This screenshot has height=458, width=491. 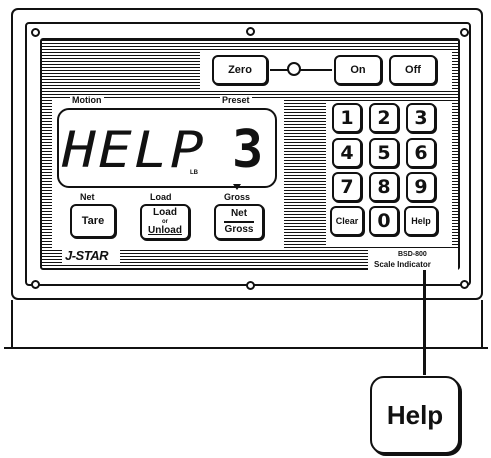 I want to click on model-name: Scale Indicator, so click(x=402, y=264).